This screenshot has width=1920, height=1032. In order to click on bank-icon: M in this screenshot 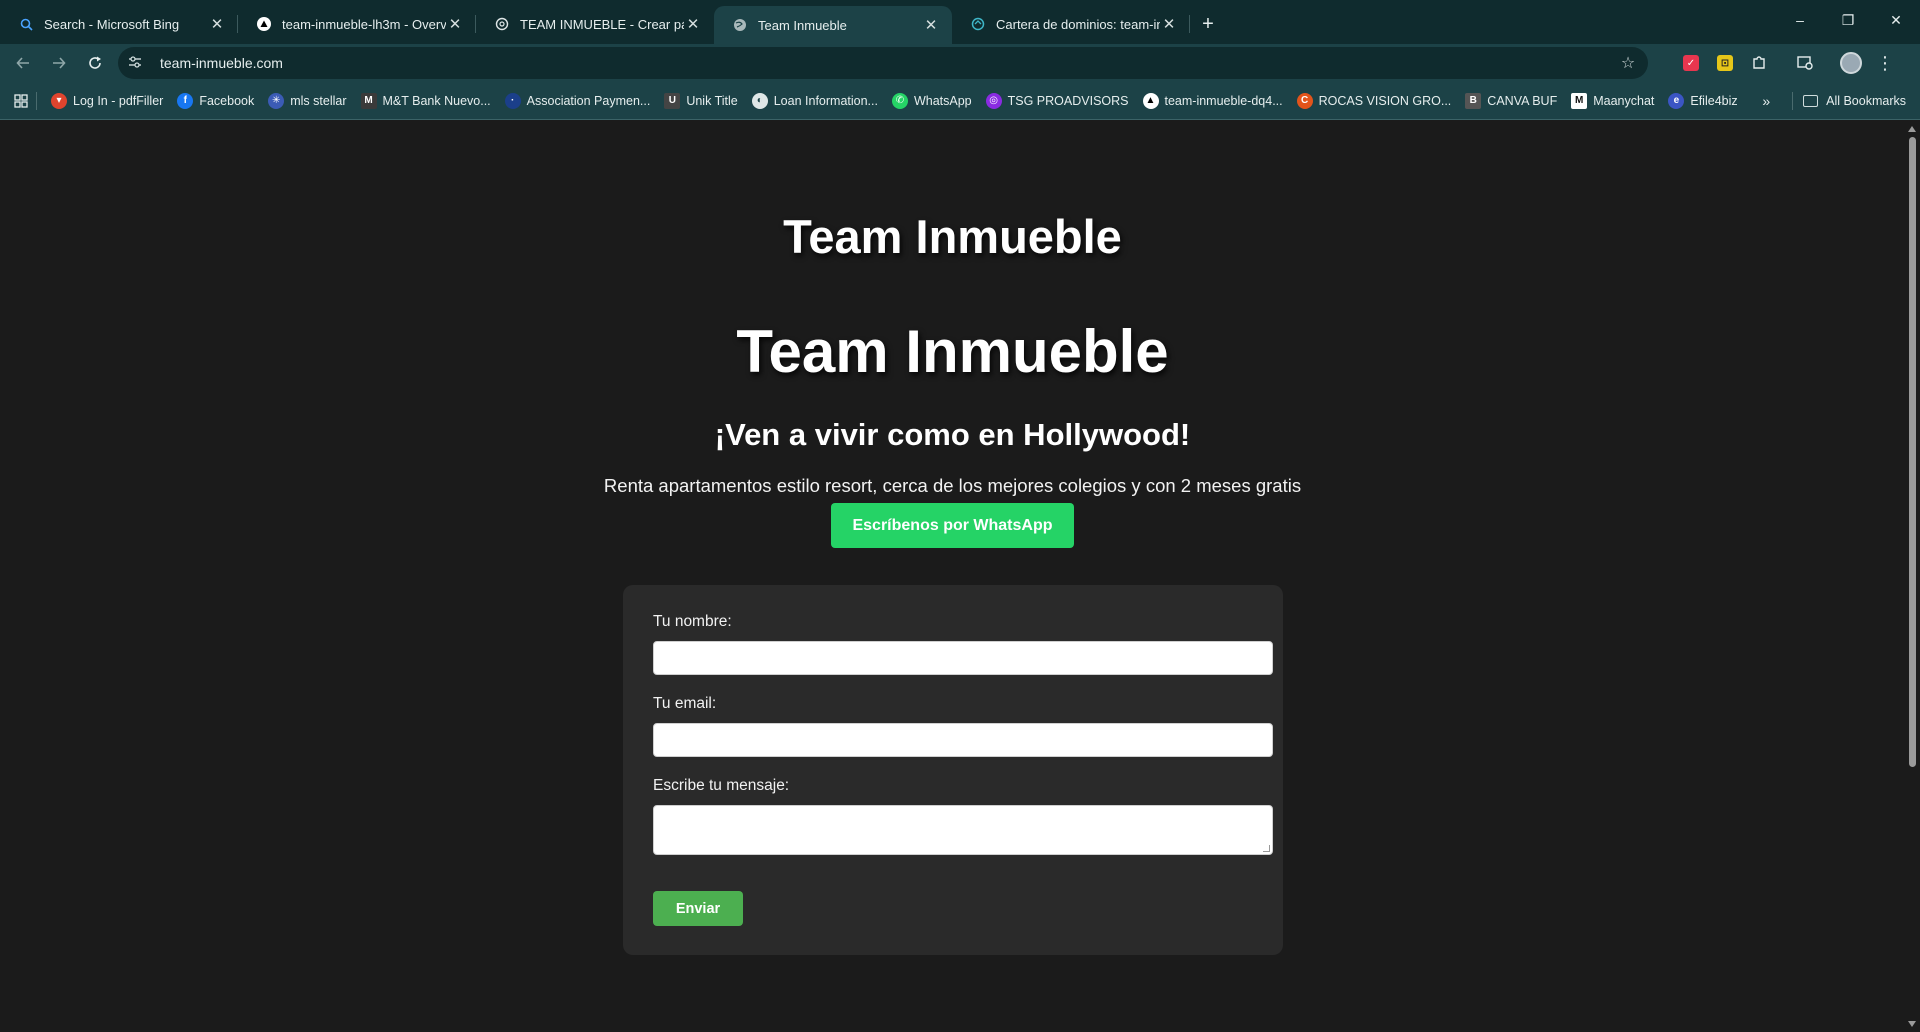, I will do `click(368, 100)`.